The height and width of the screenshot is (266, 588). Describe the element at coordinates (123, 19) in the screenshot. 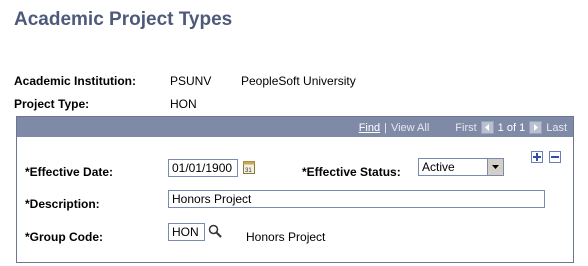

I see `page-title: Academic Project Types` at that location.